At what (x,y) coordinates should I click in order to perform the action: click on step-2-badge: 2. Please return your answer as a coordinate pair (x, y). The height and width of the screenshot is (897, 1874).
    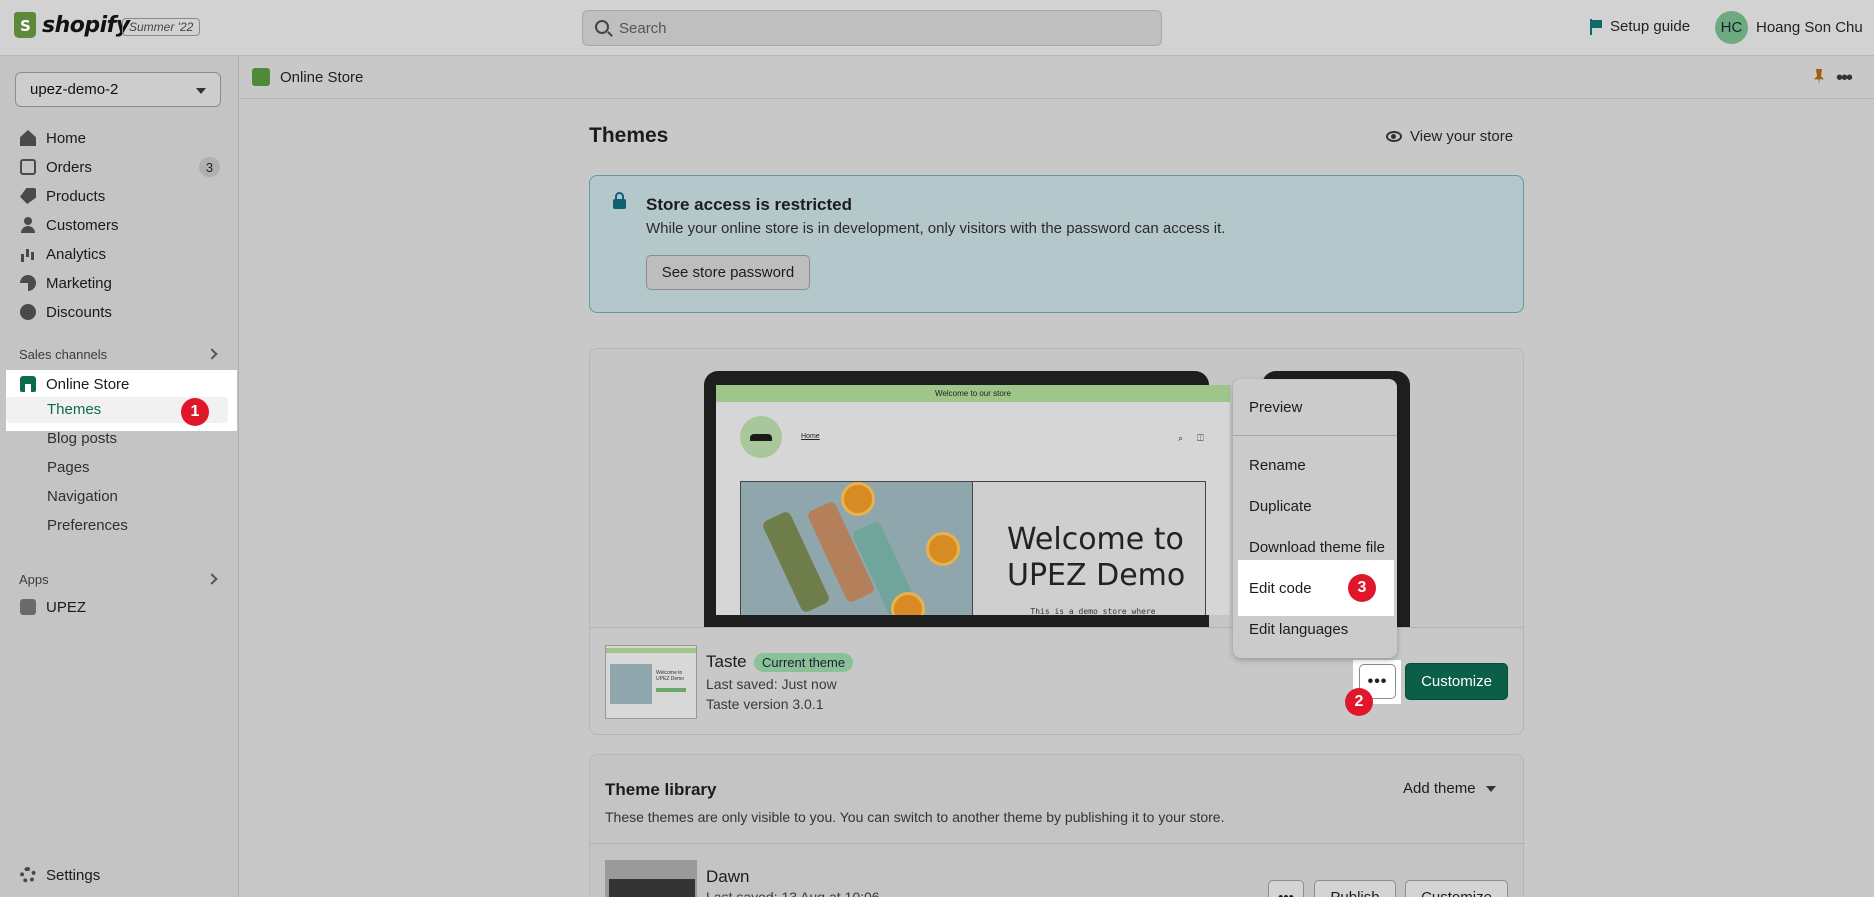
    Looking at the image, I should click on (1359, 702).